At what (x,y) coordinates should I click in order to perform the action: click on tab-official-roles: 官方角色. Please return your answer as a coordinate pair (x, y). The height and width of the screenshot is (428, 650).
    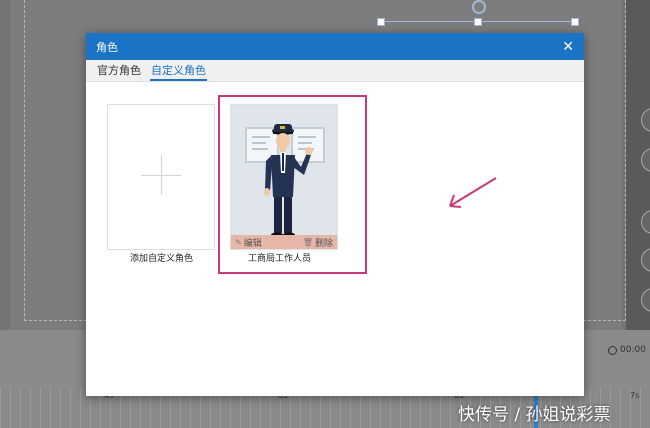
    Looking at the image, I should click on (119, 71).